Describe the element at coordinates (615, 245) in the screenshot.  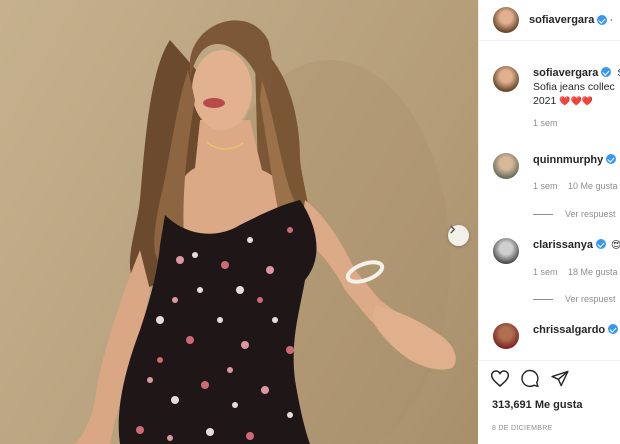
I see `comment-emoji: 😍` at that location.